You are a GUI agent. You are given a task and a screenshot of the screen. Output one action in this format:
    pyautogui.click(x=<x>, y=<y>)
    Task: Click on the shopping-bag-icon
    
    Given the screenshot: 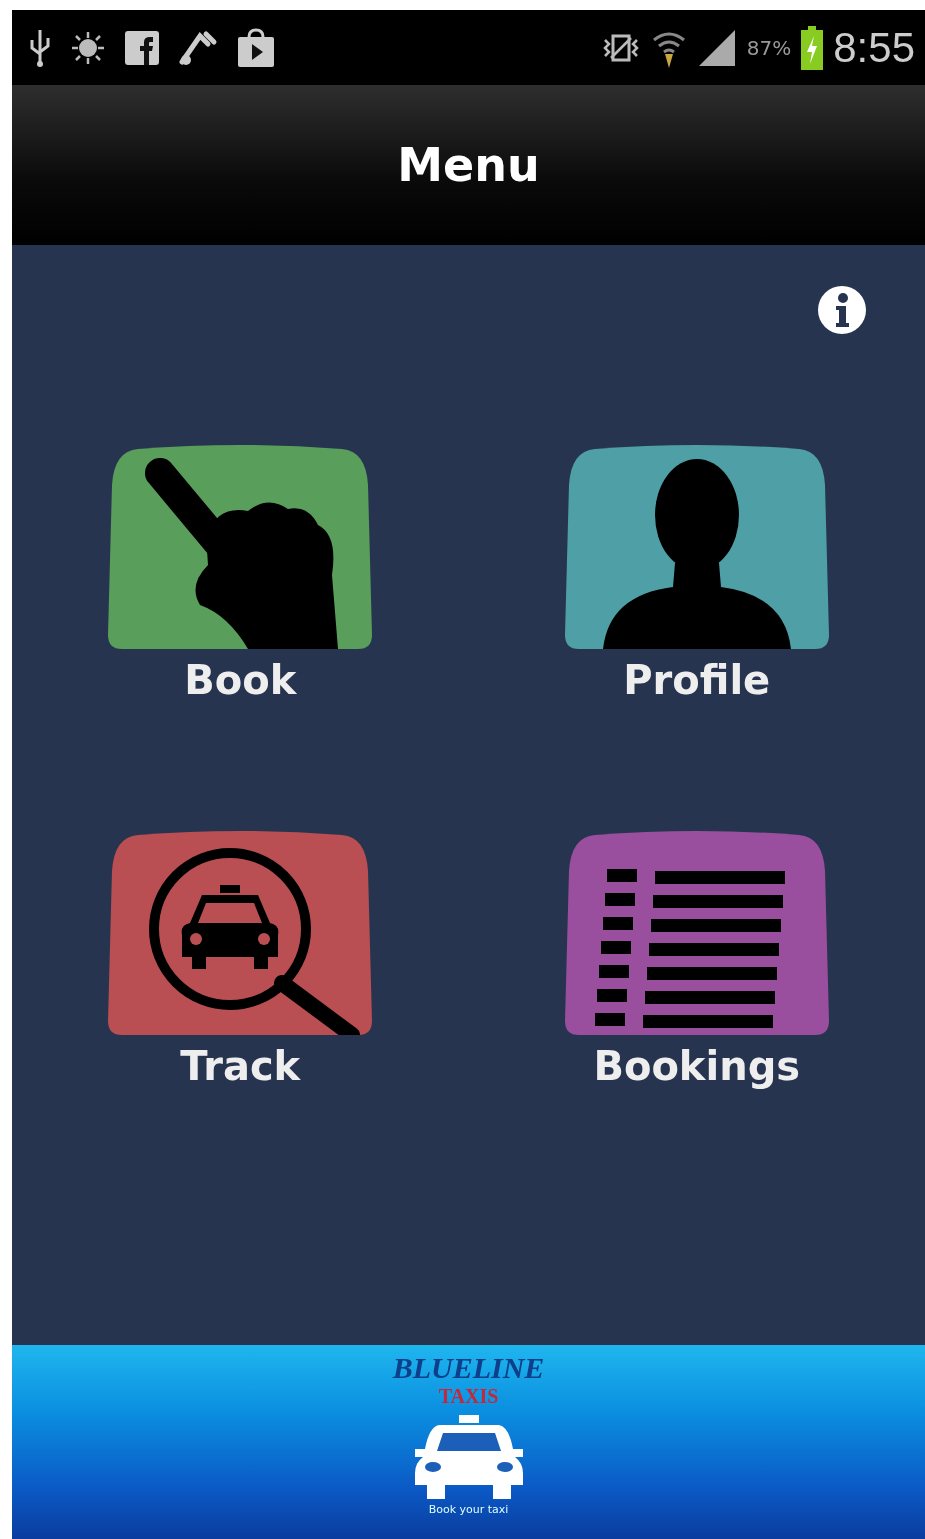 What is the action you would take?
    pyautogui.click(x=256, y=47)
    